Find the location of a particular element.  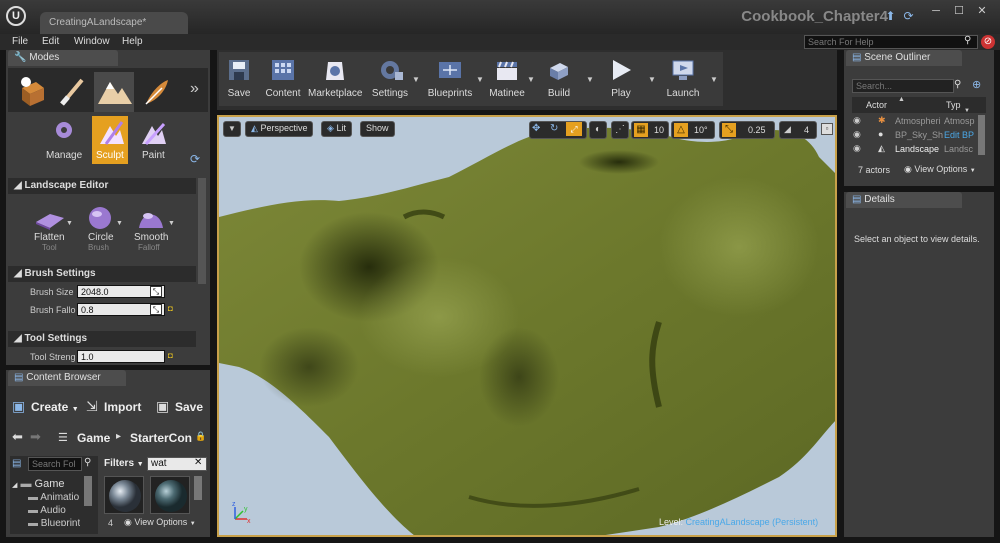

edit-blueprint-link: Edit BP is located at coordinates (959, 135).